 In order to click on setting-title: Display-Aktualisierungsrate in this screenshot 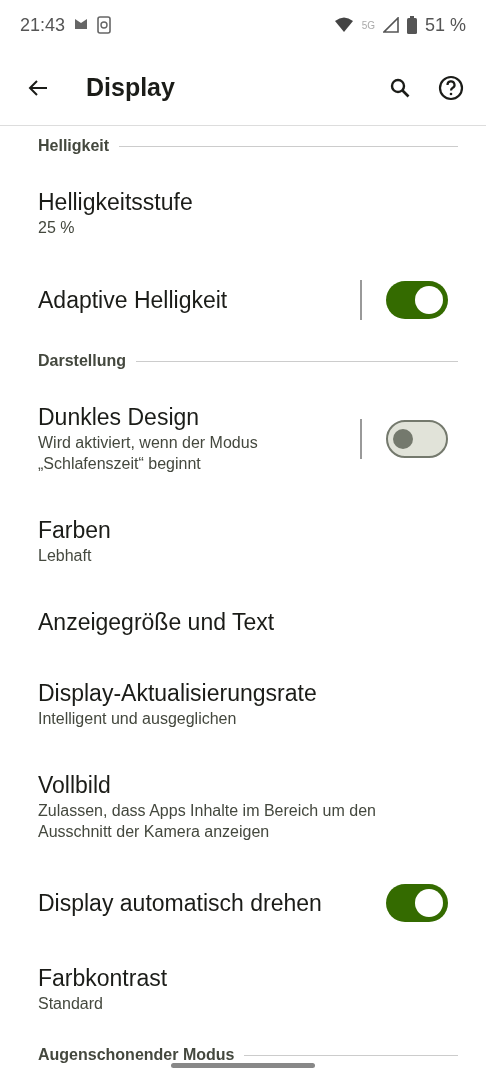, I will do `click(243, 693)`.